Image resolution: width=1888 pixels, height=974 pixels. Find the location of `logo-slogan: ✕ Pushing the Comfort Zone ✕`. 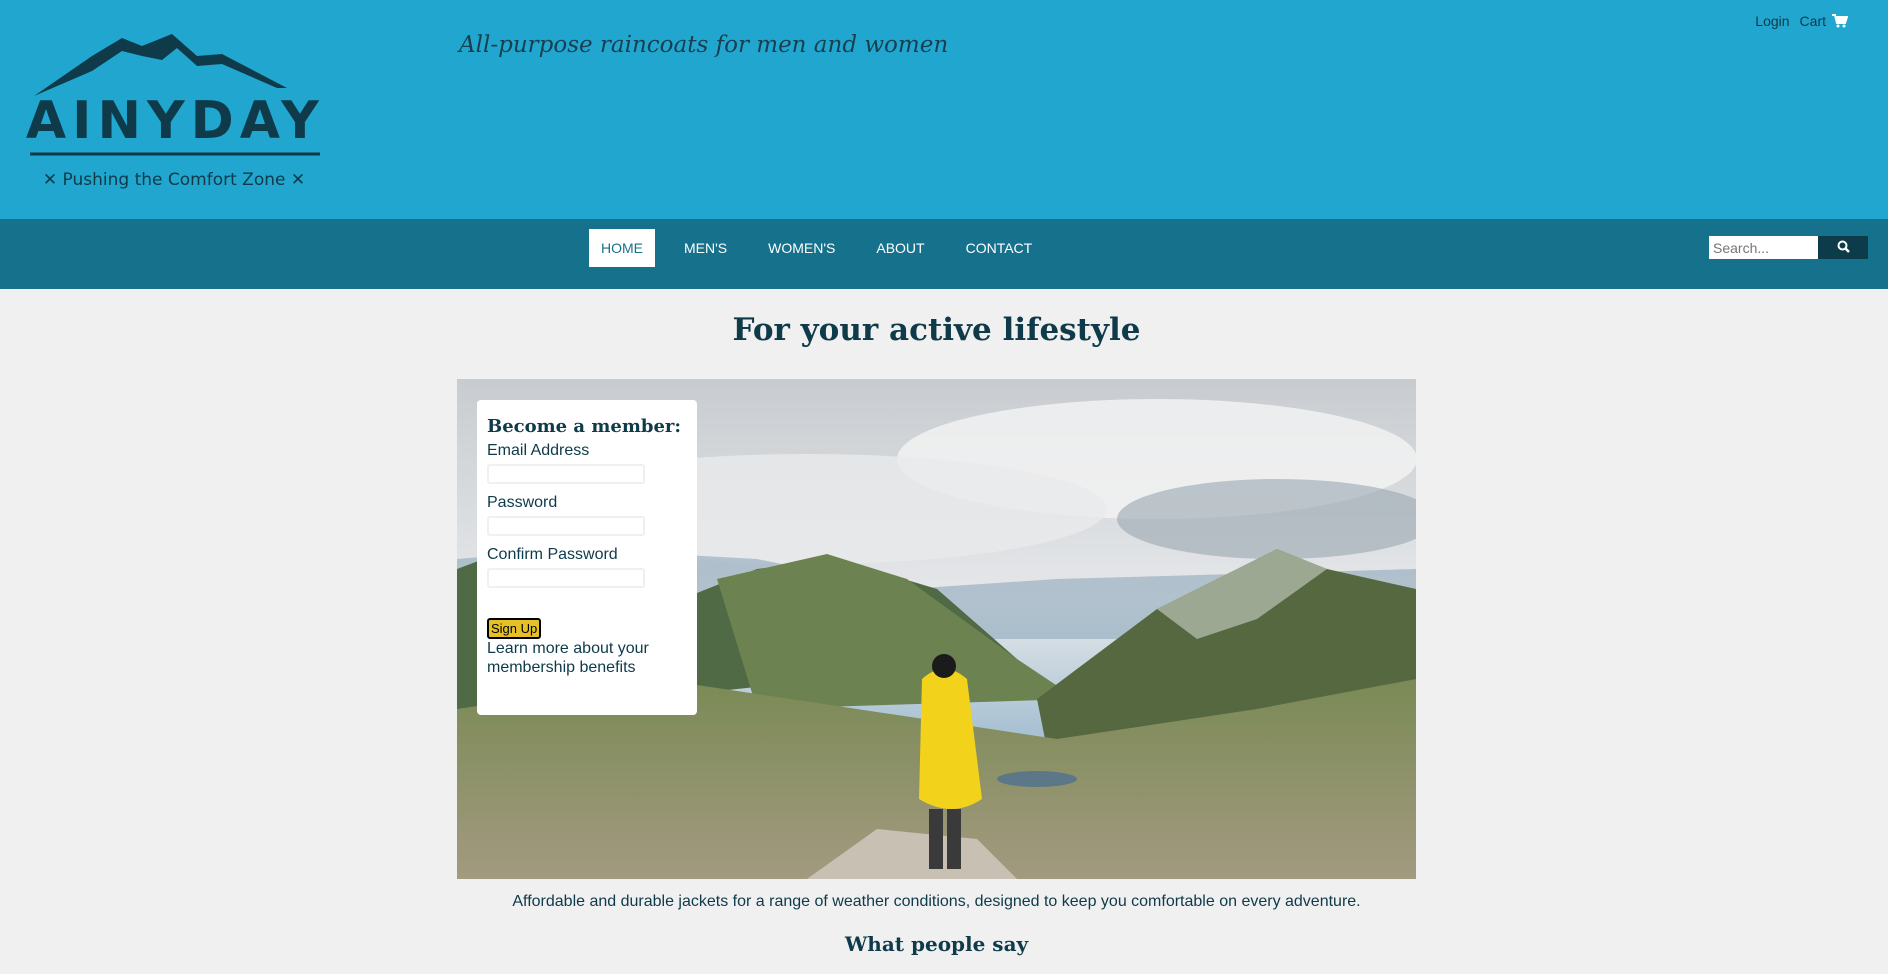

logo-slogan: ✕ Pushing the Comfort Zone ✕ is located at coordinates (174, 180).